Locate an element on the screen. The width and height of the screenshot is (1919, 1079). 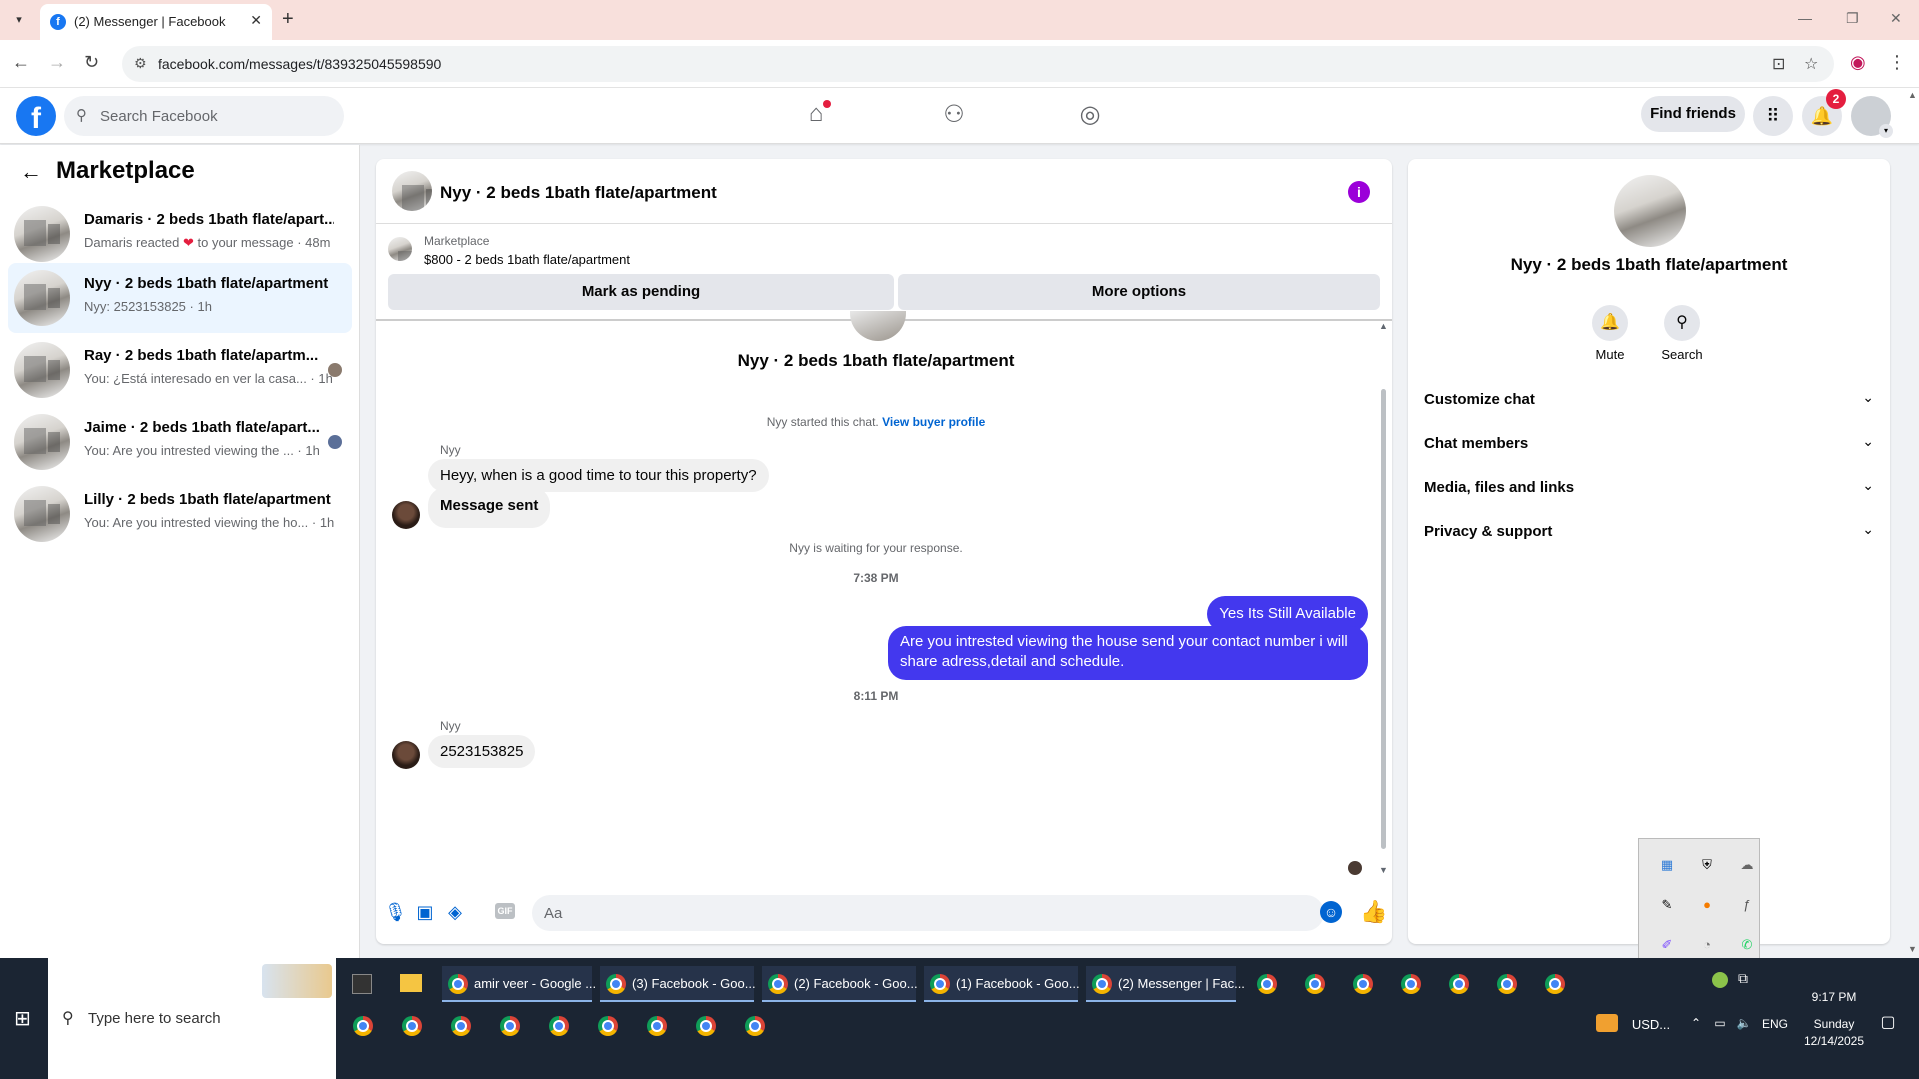
tray-orange-app-icon: ● is located at coordinates (1707, 905).